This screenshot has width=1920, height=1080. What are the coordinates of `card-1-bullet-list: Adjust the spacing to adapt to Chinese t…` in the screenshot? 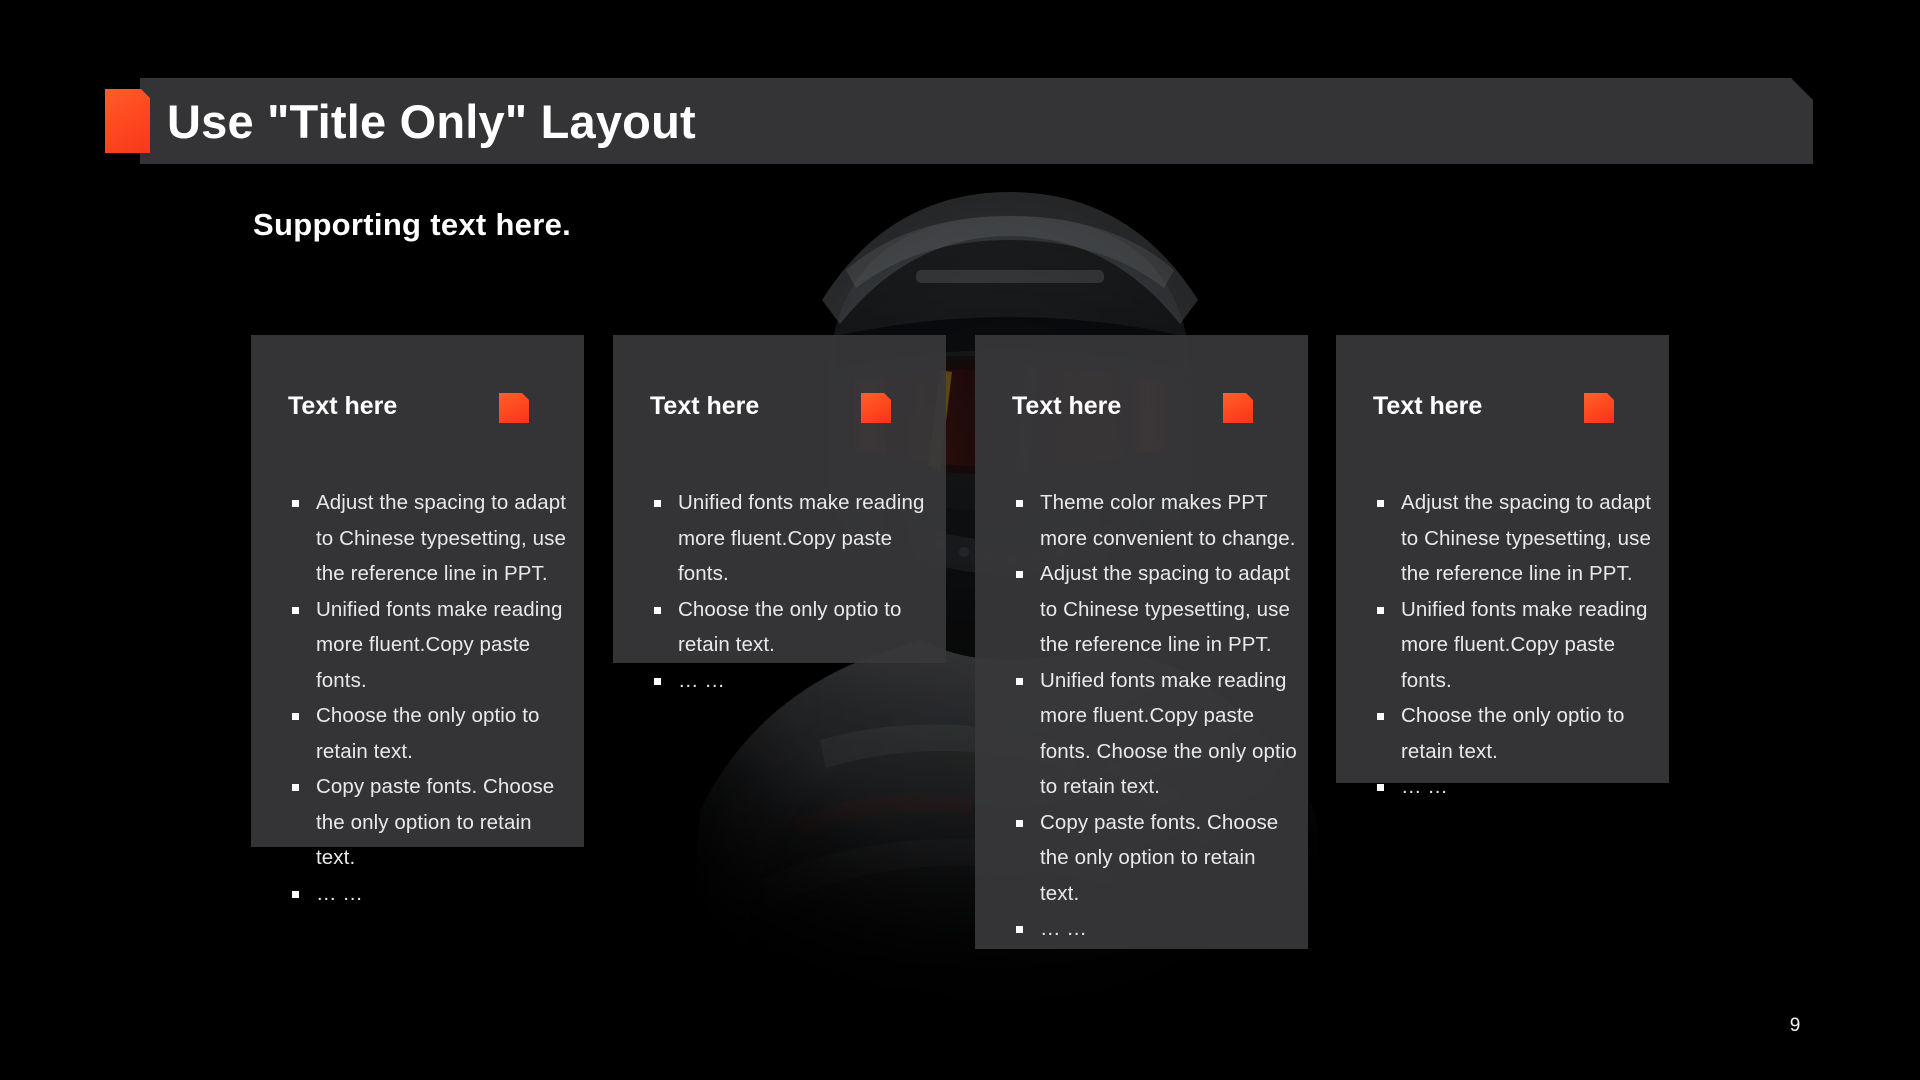 It's located at (425, 698).